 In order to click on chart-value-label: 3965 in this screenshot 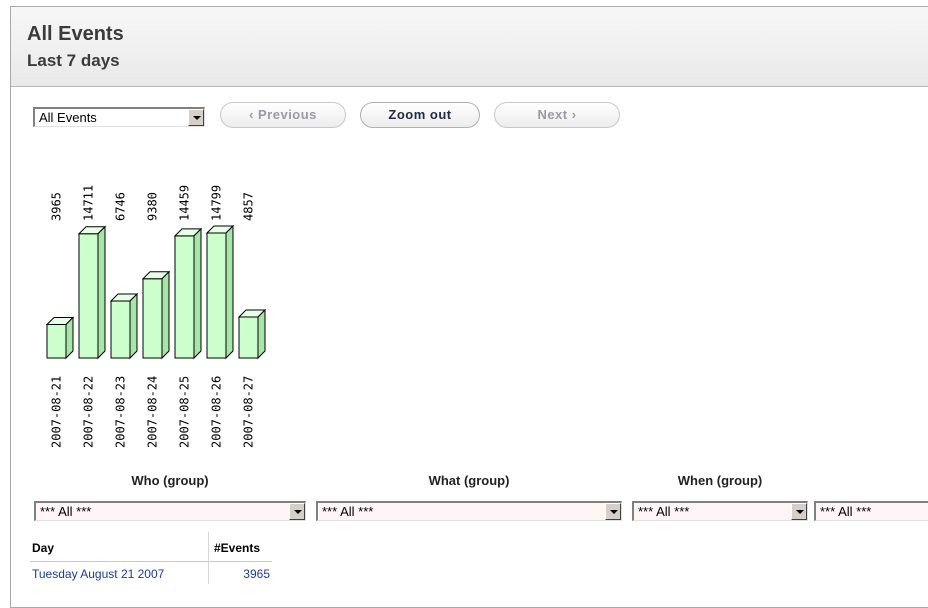, I will do `click(57, 206)`.